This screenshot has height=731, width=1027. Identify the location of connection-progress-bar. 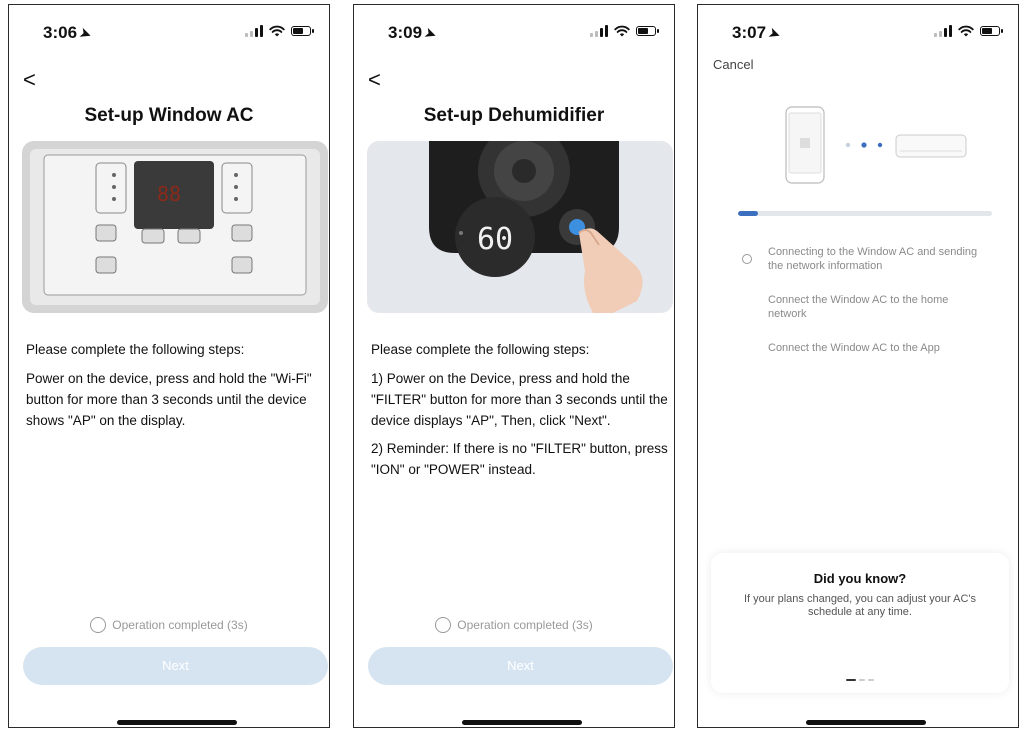
(865, 213).